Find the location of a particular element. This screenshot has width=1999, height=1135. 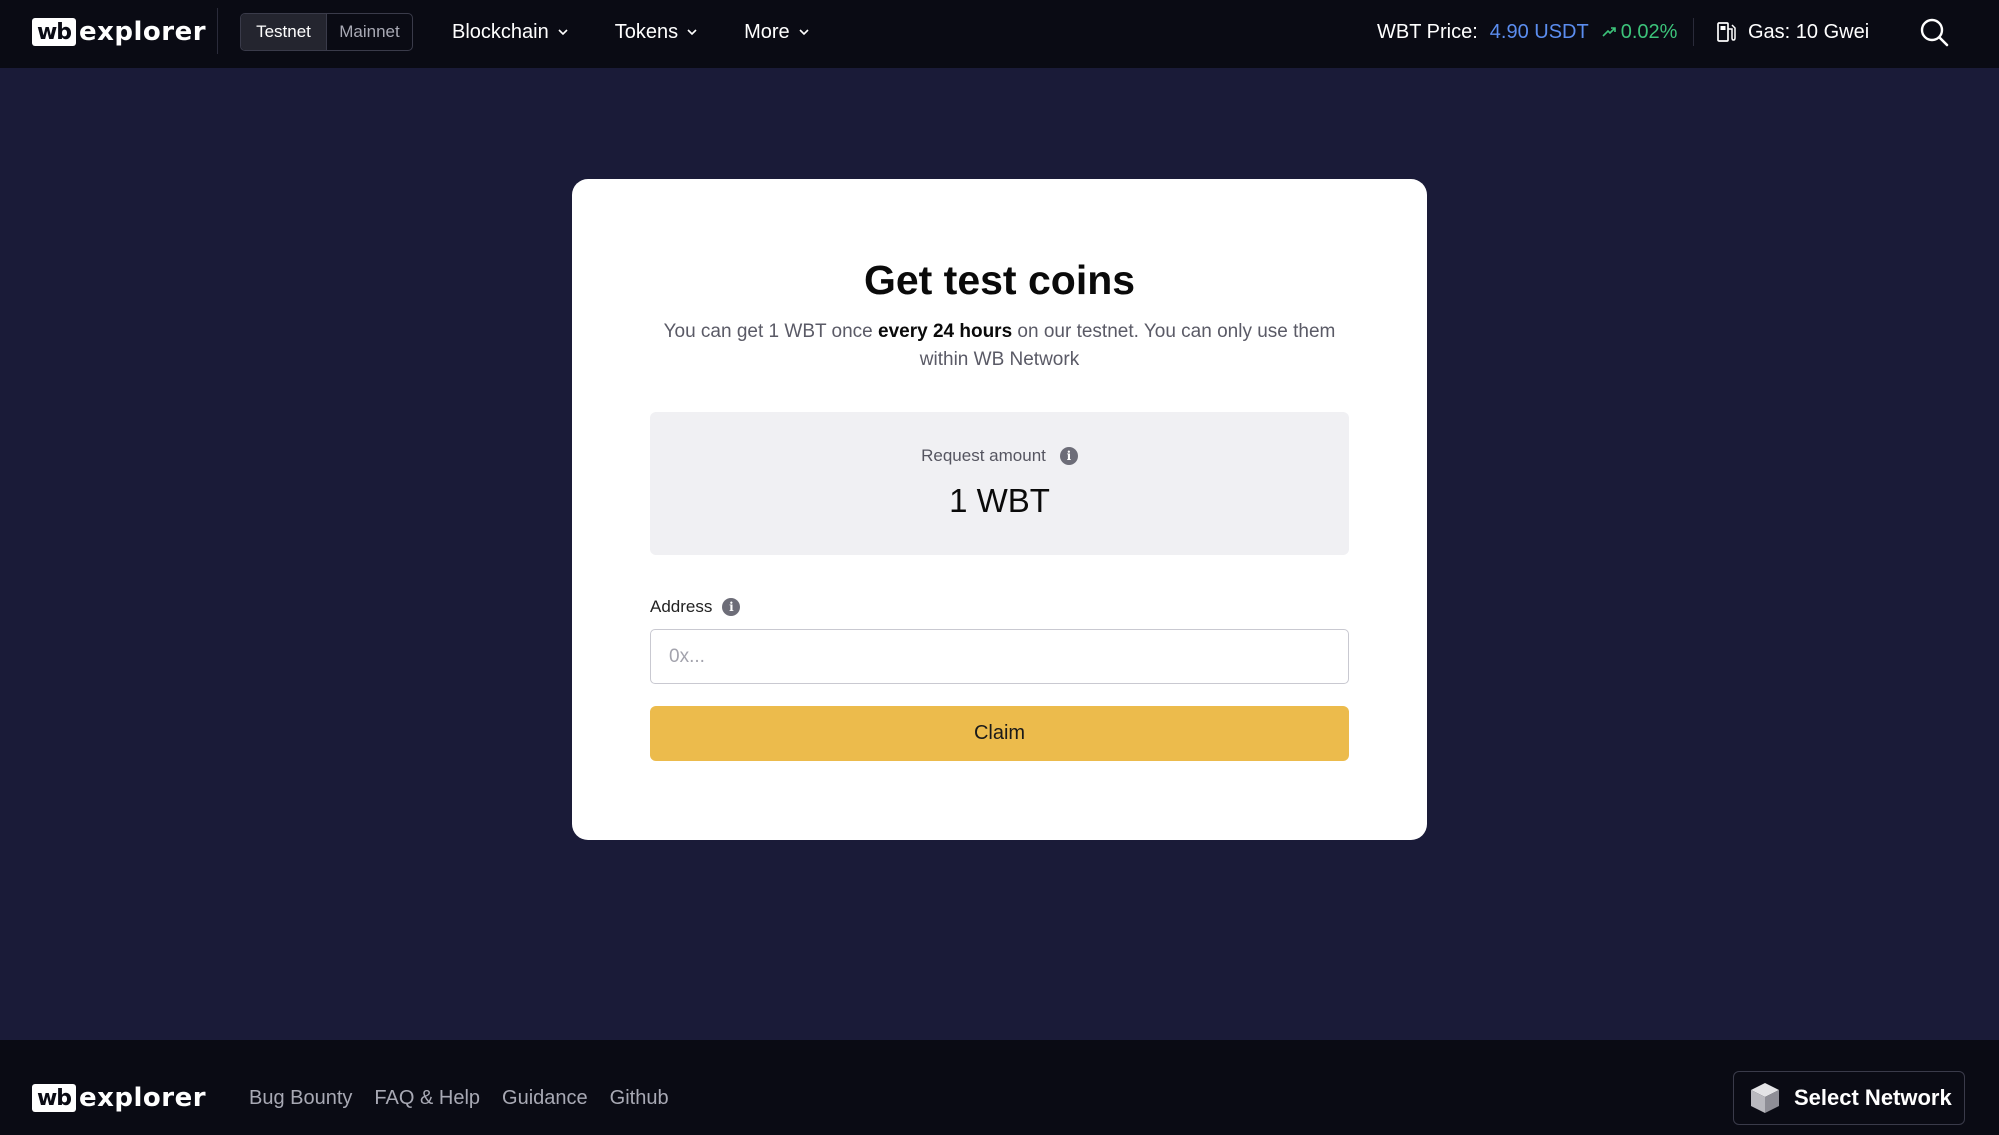

search-icon is located at coordinates (1934, 32).